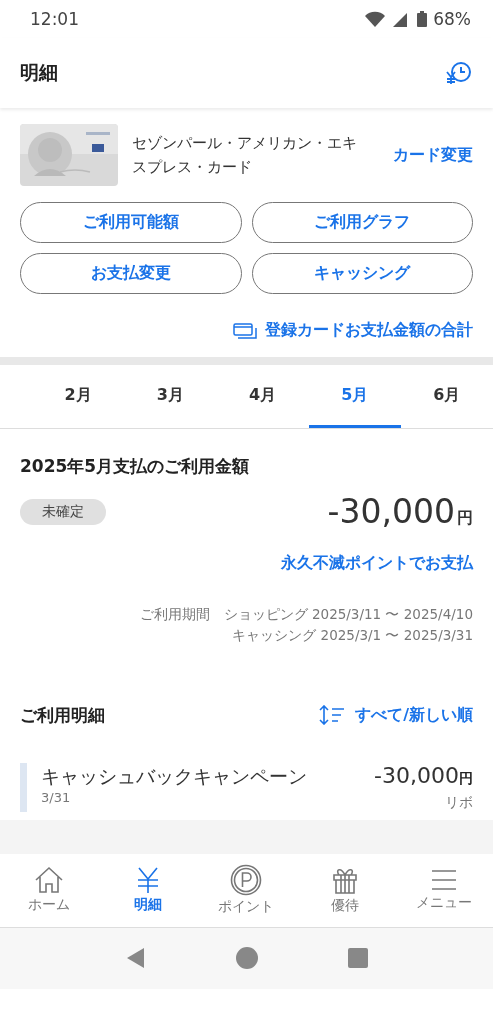 The image size is (493, 1024). Describe the element at coordinates (422, 19) in the screenshot. I see `battery-icon` at that location.